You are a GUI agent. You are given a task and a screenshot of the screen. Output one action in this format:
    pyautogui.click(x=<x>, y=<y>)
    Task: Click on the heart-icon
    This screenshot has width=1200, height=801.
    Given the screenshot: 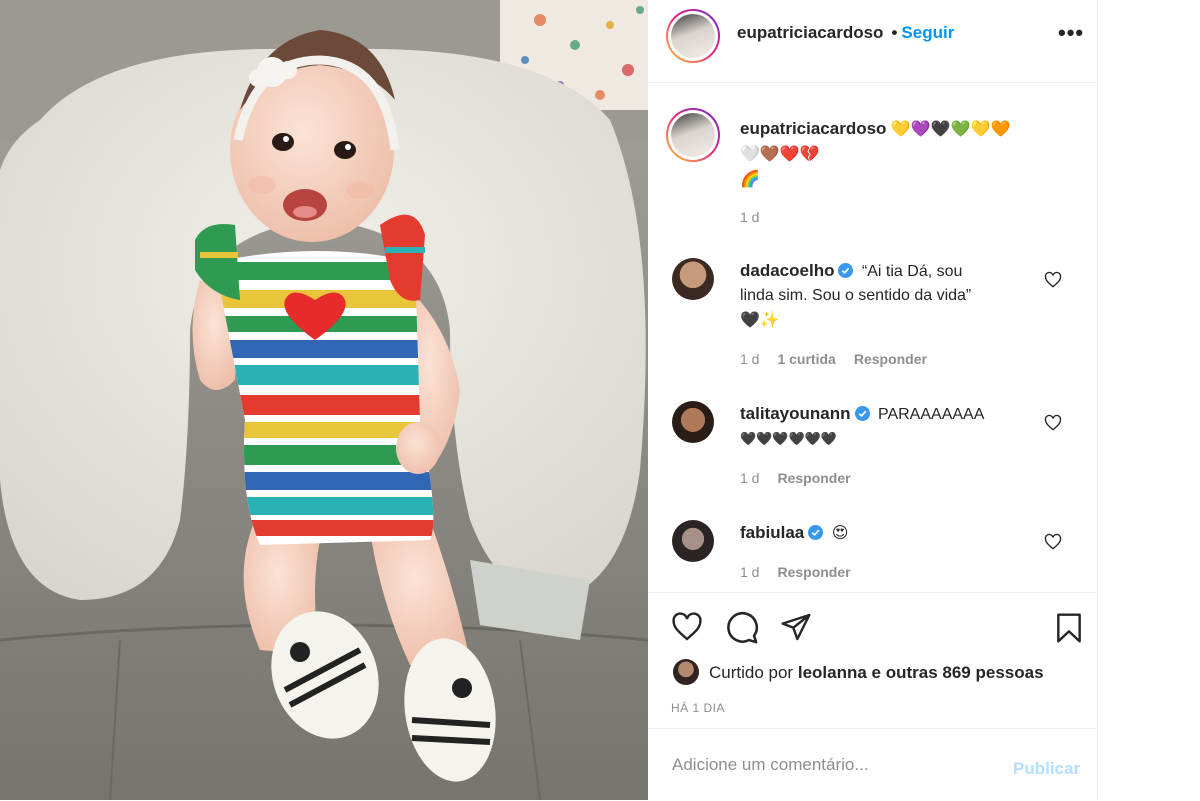 What is the action you would take?
    pyautogui.click(x=687, y=627)
    